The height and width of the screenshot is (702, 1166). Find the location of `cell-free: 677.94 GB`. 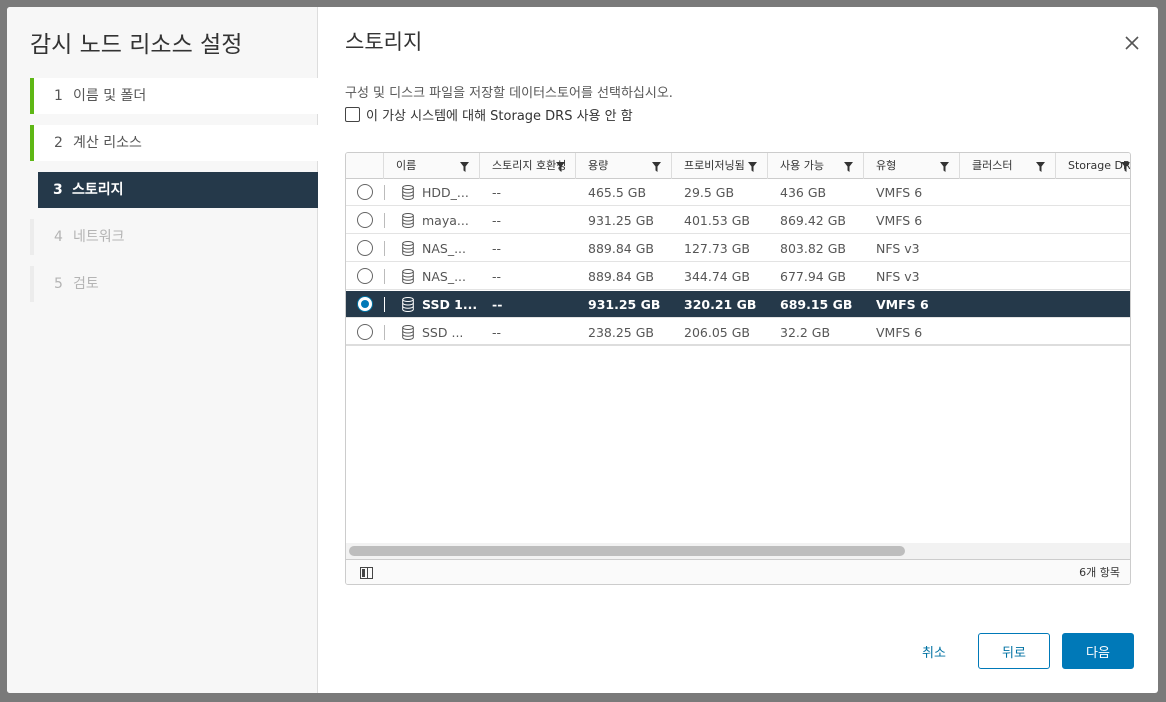

cell-free: 677.94 GB is located at coordinates (813, 276).